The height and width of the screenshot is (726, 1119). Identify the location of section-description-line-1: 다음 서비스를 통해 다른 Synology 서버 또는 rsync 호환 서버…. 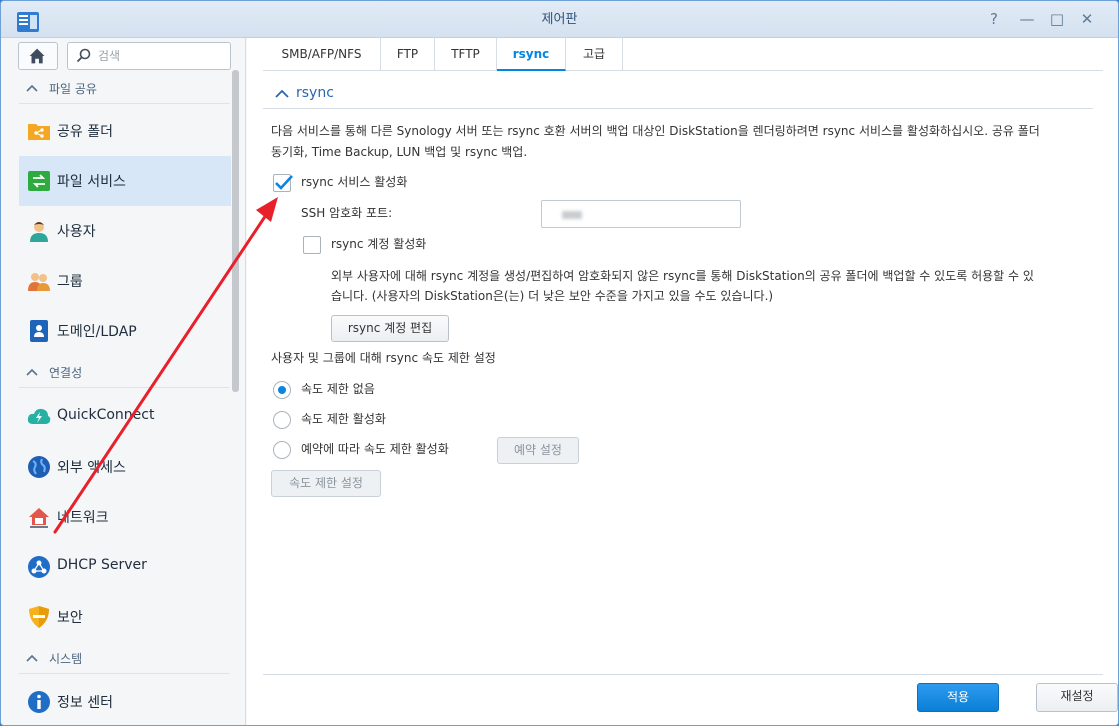
(655, 131).